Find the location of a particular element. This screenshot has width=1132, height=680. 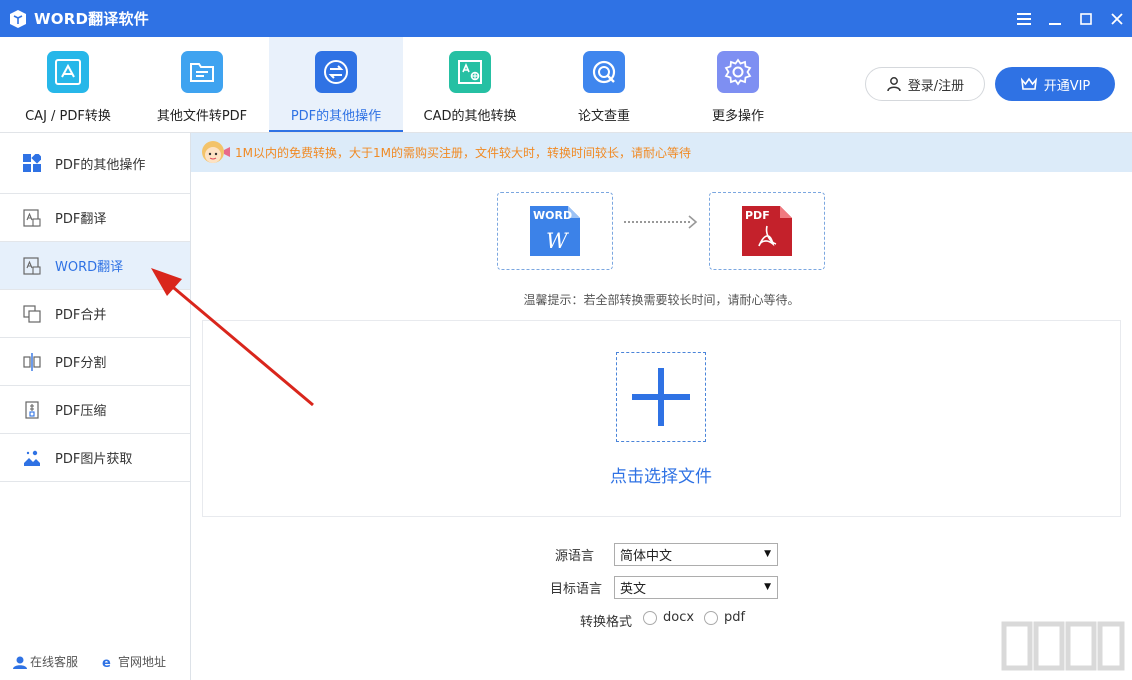

tab-label: CAD的其他转换 is located at coordinates (470, 114).